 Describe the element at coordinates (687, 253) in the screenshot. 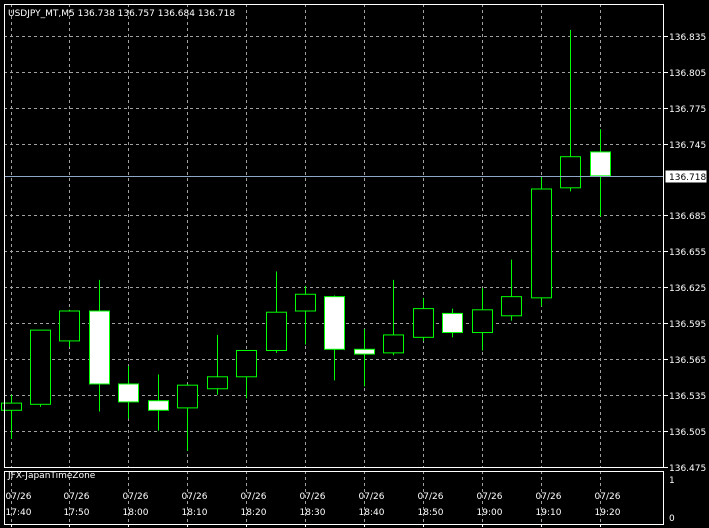

I see `price-tick-label: 136.655` at that location.